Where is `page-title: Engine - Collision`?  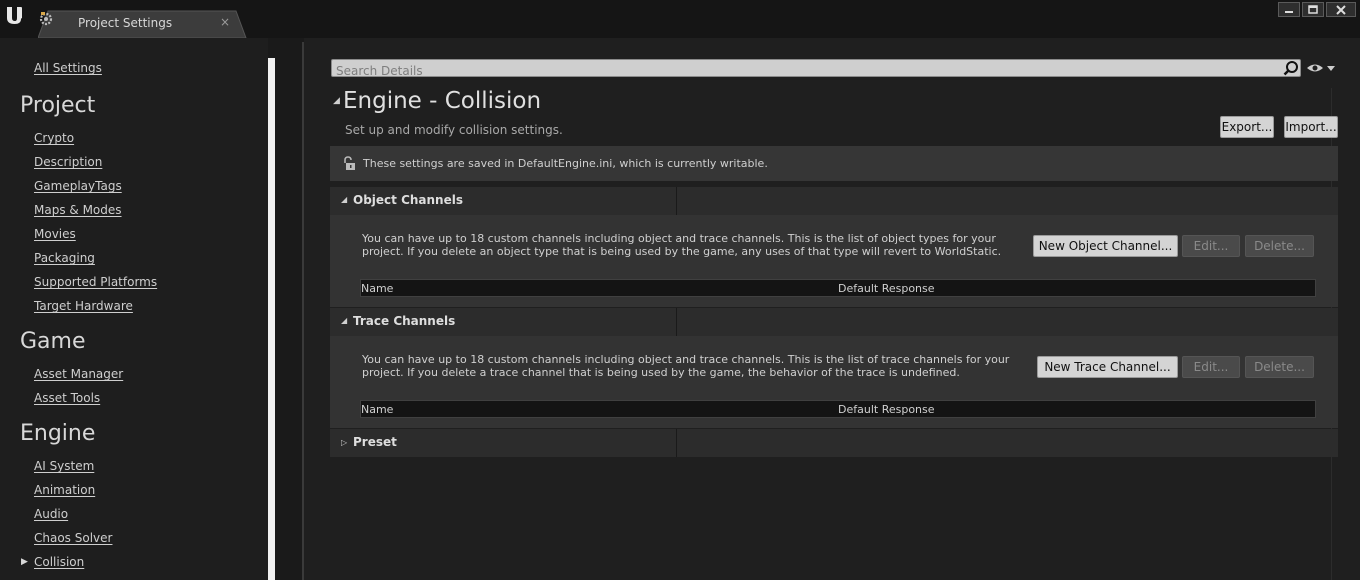
page-title: Engine - Collision is located at coordinates (442, 101).